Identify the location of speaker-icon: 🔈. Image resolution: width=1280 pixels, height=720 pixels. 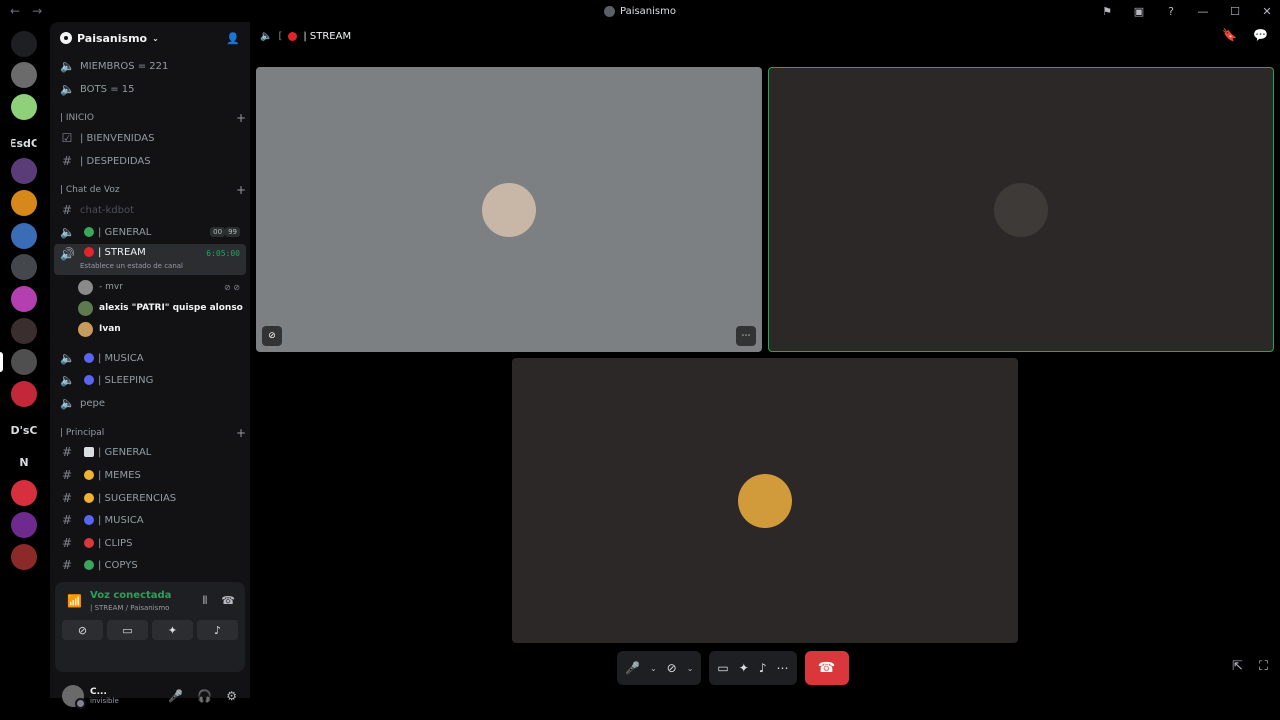
(67, 66).